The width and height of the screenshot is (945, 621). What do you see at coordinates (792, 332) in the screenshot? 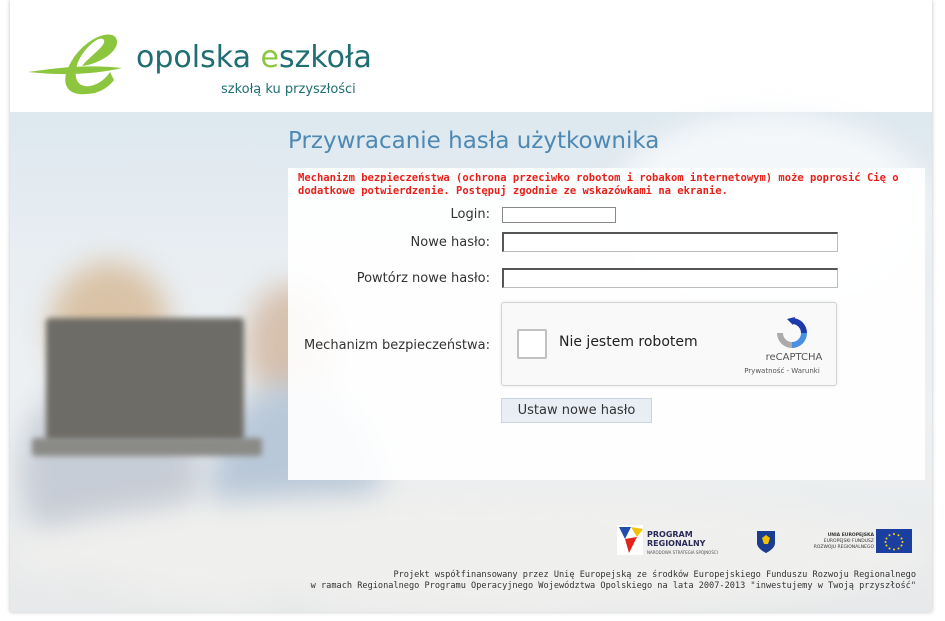
I see `recaptcha-logo-icon` at bounding box center [792, 332].